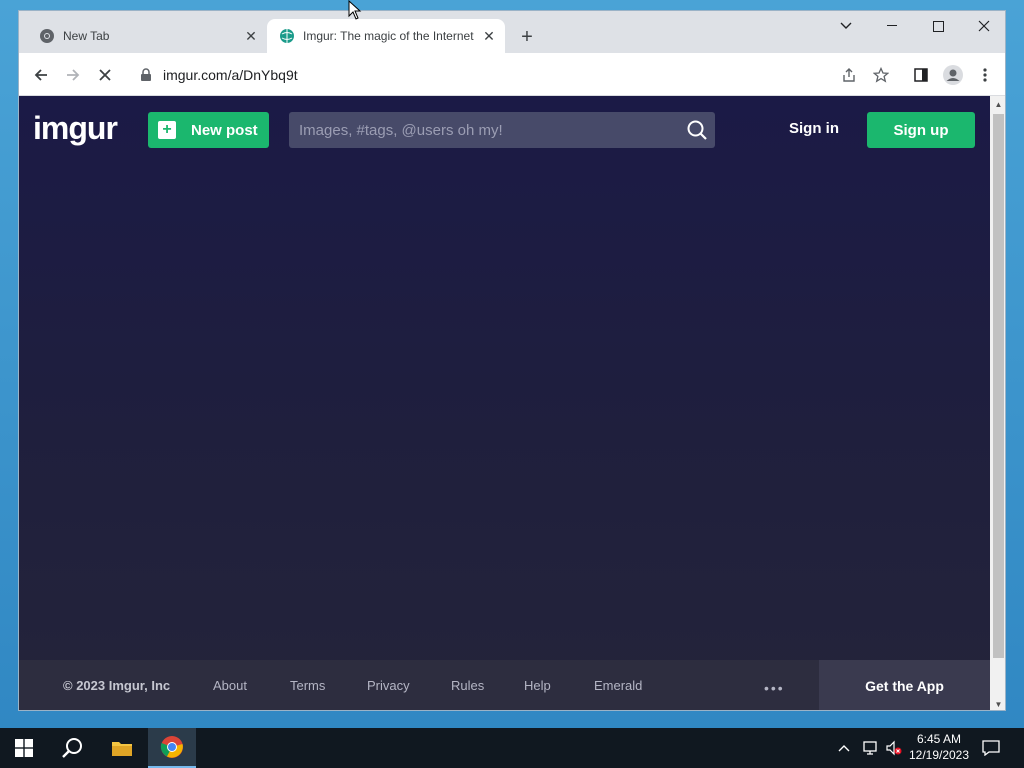 This screenshot has width=1024, height=768. Describe the element at coordinates (939, 747) in the screenshot. I see `system-clock: 6:45 AM 12/19/2023` at that location.